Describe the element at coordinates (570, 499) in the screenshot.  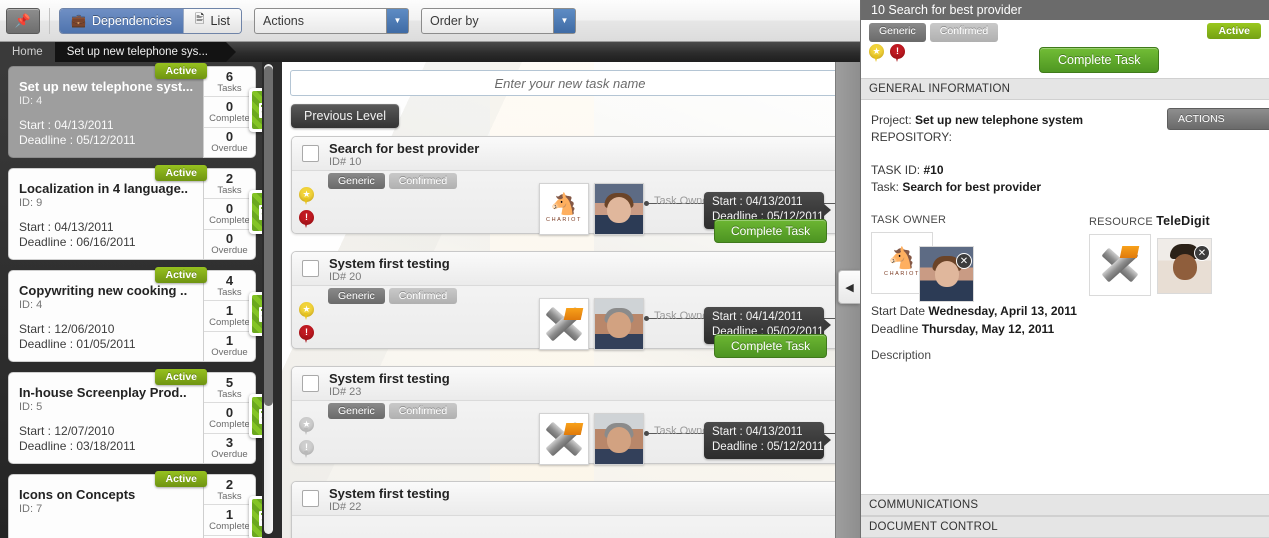
I see `task-header: System first testing ID# 22` at that location.